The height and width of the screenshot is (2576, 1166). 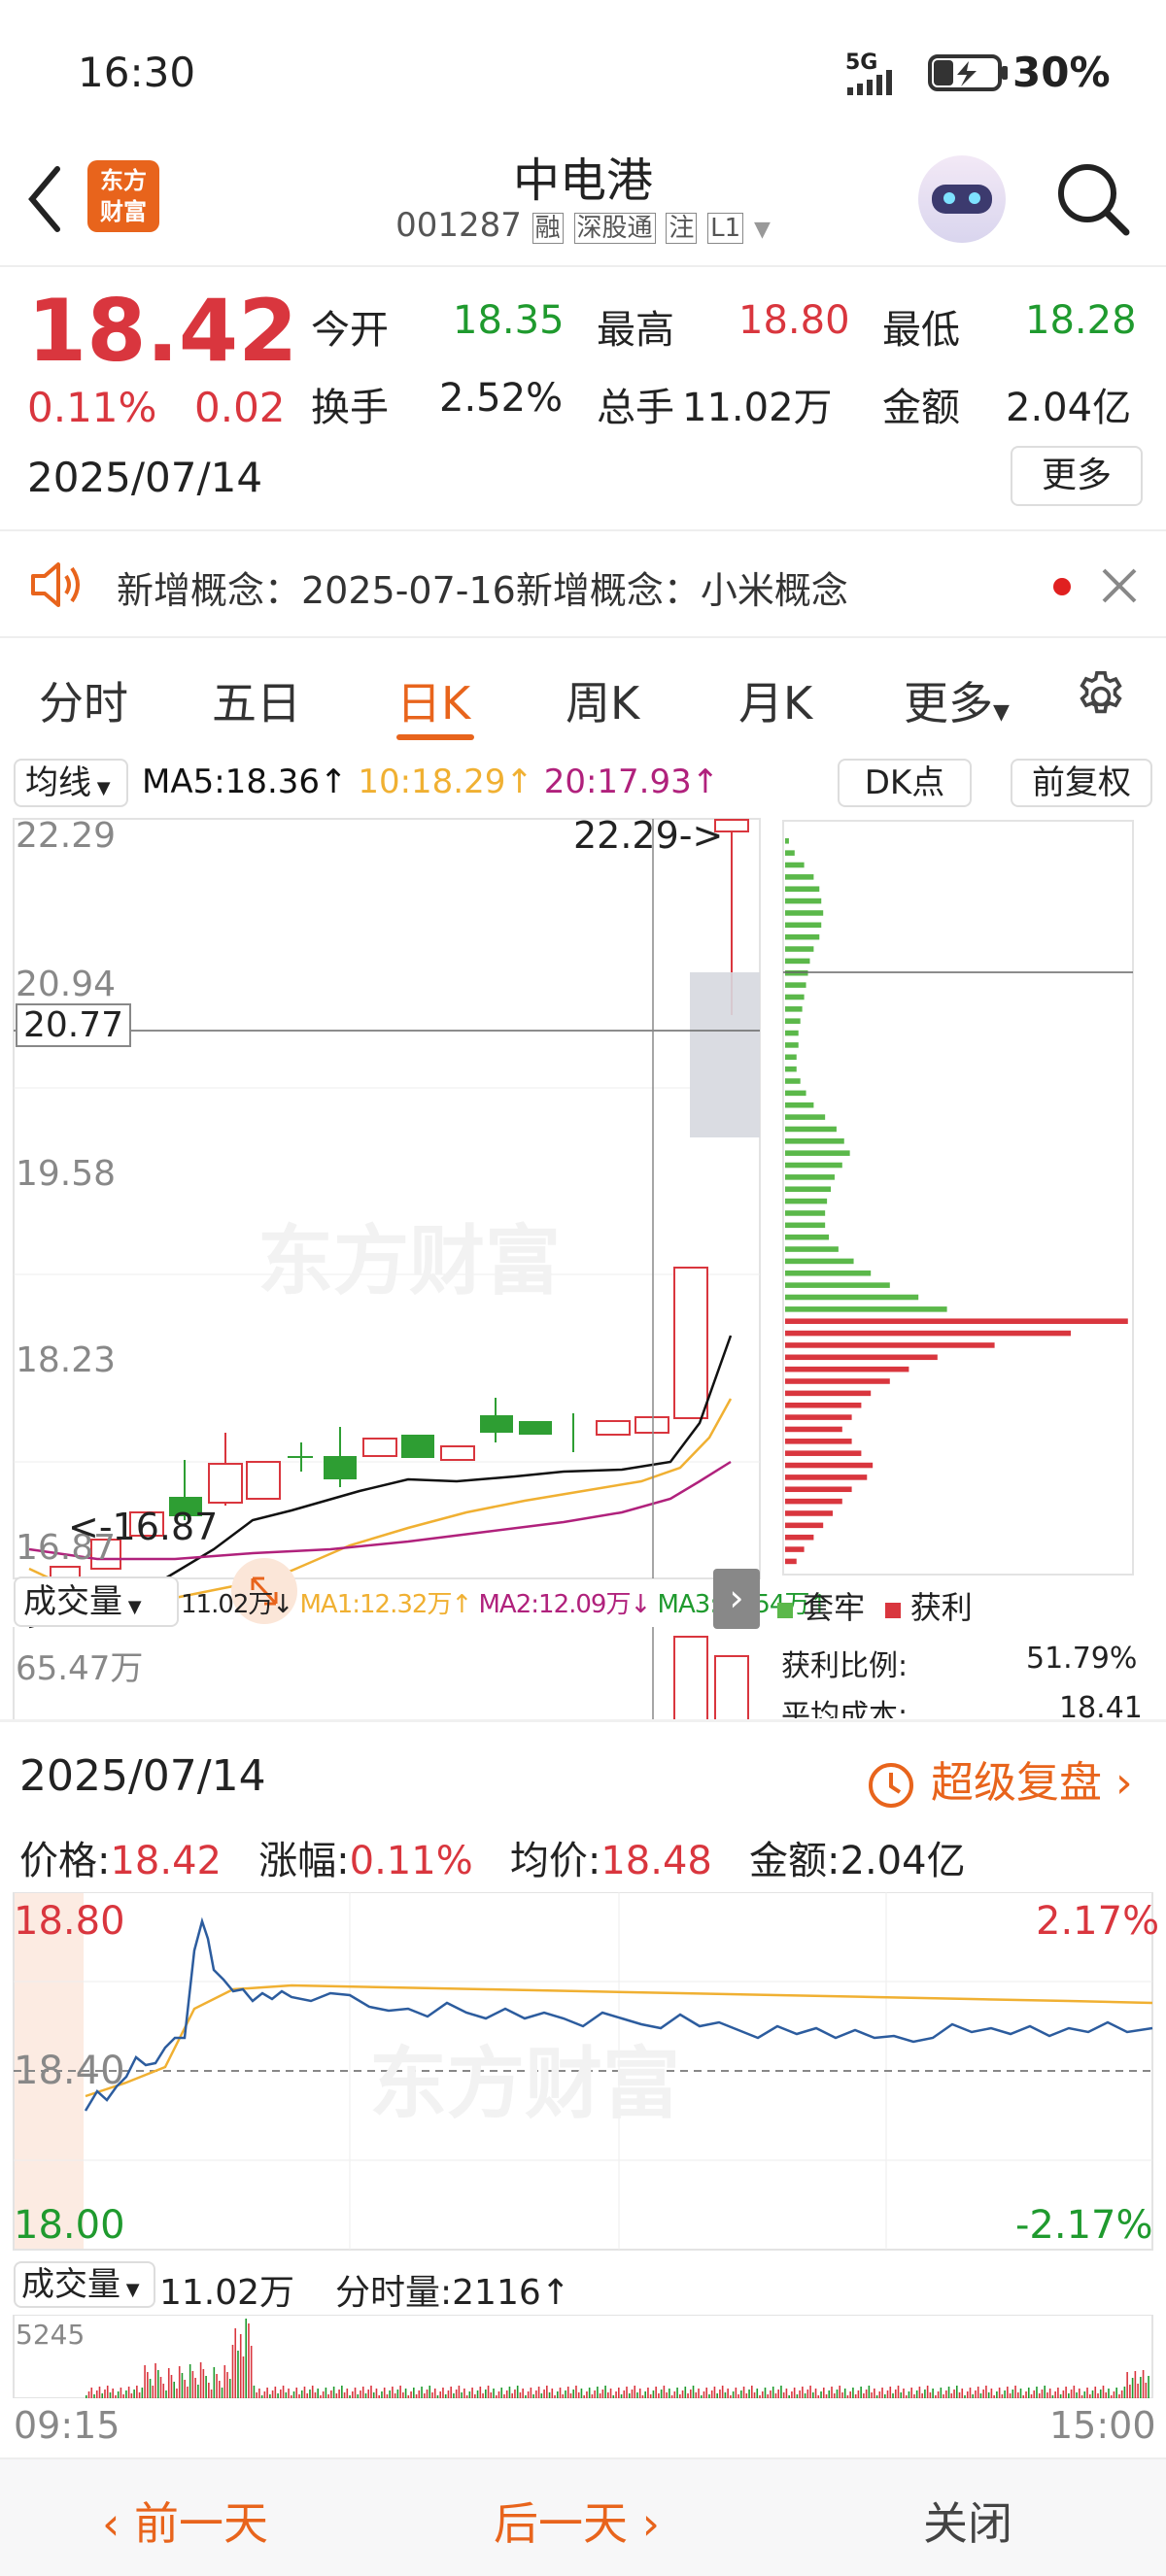 What do you see at coordinates (71, 783) in the screenshot?
I see `ma-selector: 均线 ▼` at bounding box center [71, 783].